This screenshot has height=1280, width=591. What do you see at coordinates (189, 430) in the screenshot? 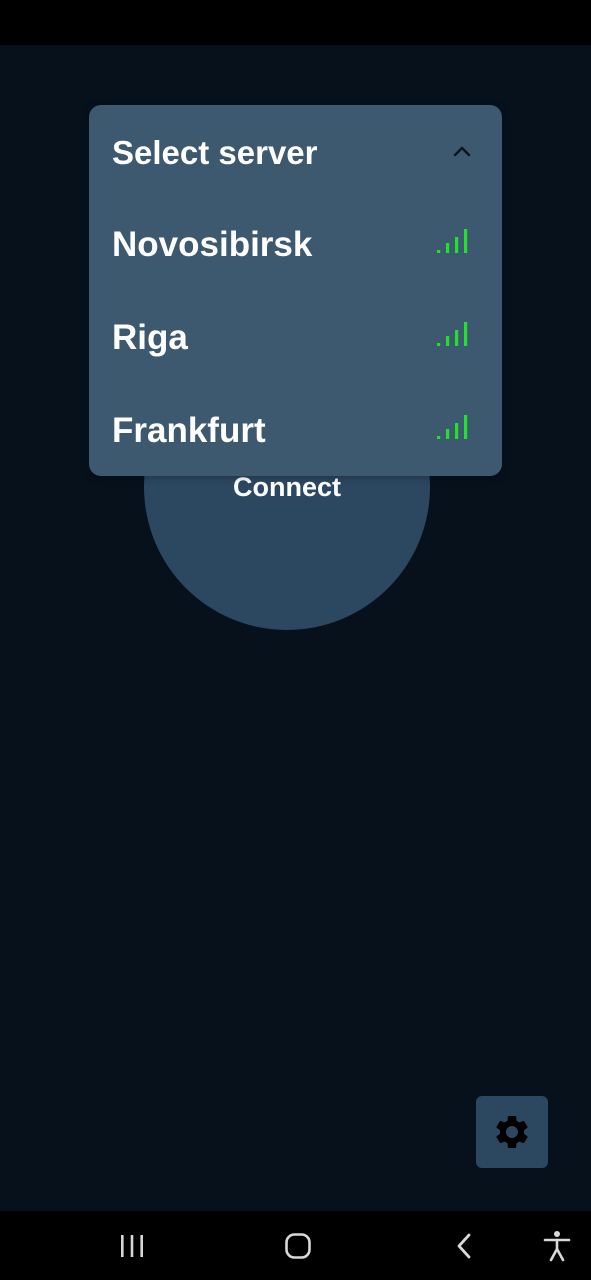
I see `server-name: Frankfurt` at bounding box center [189, 430].